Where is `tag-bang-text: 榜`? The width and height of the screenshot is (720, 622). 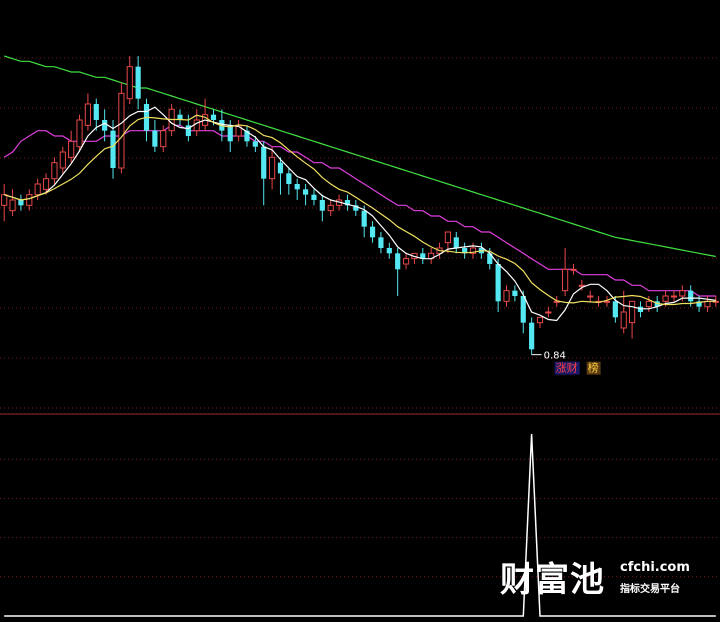 tag-bang-text: 榜 is located at coordinates (593, 368).